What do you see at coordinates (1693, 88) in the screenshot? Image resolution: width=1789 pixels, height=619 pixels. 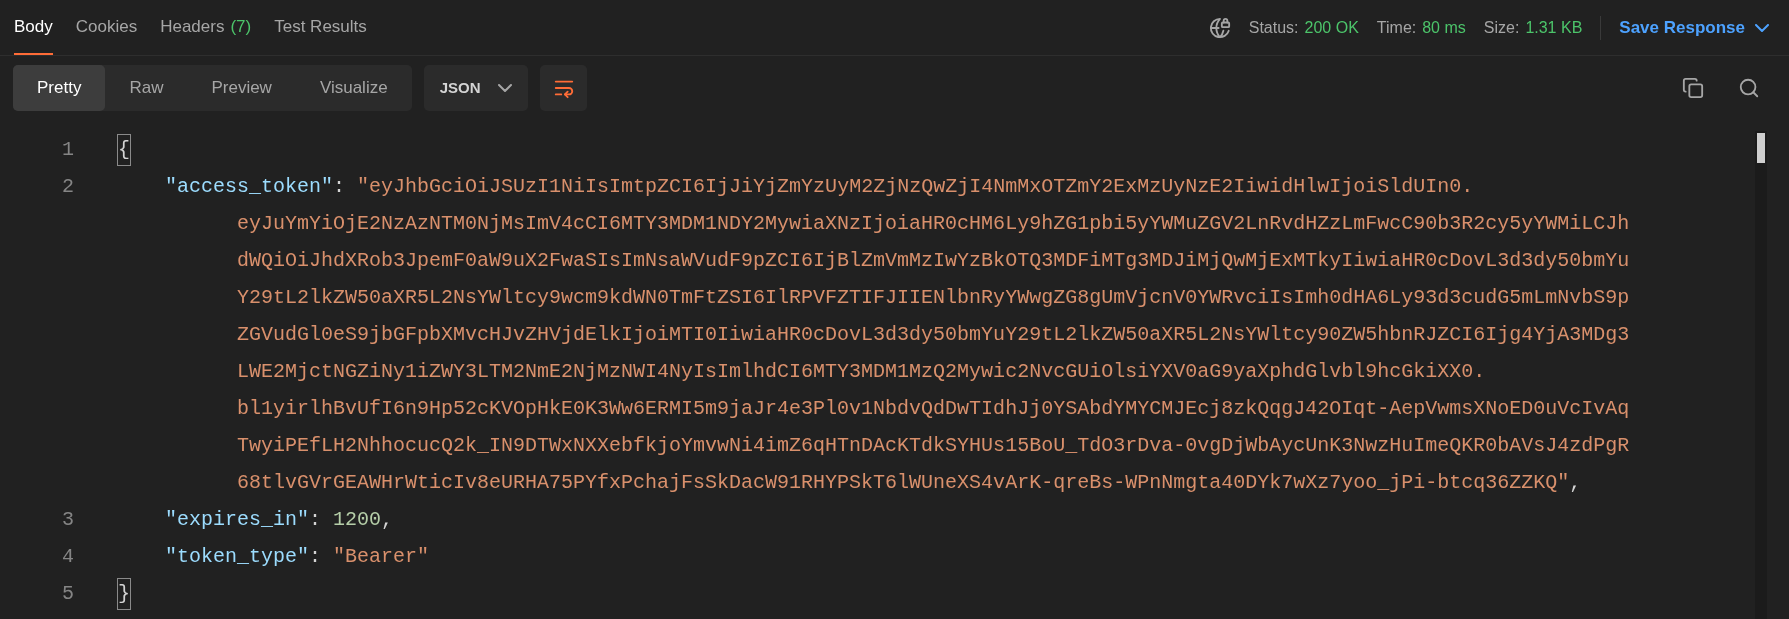 I see `copy-icon` at bounding box center [1693, 88].